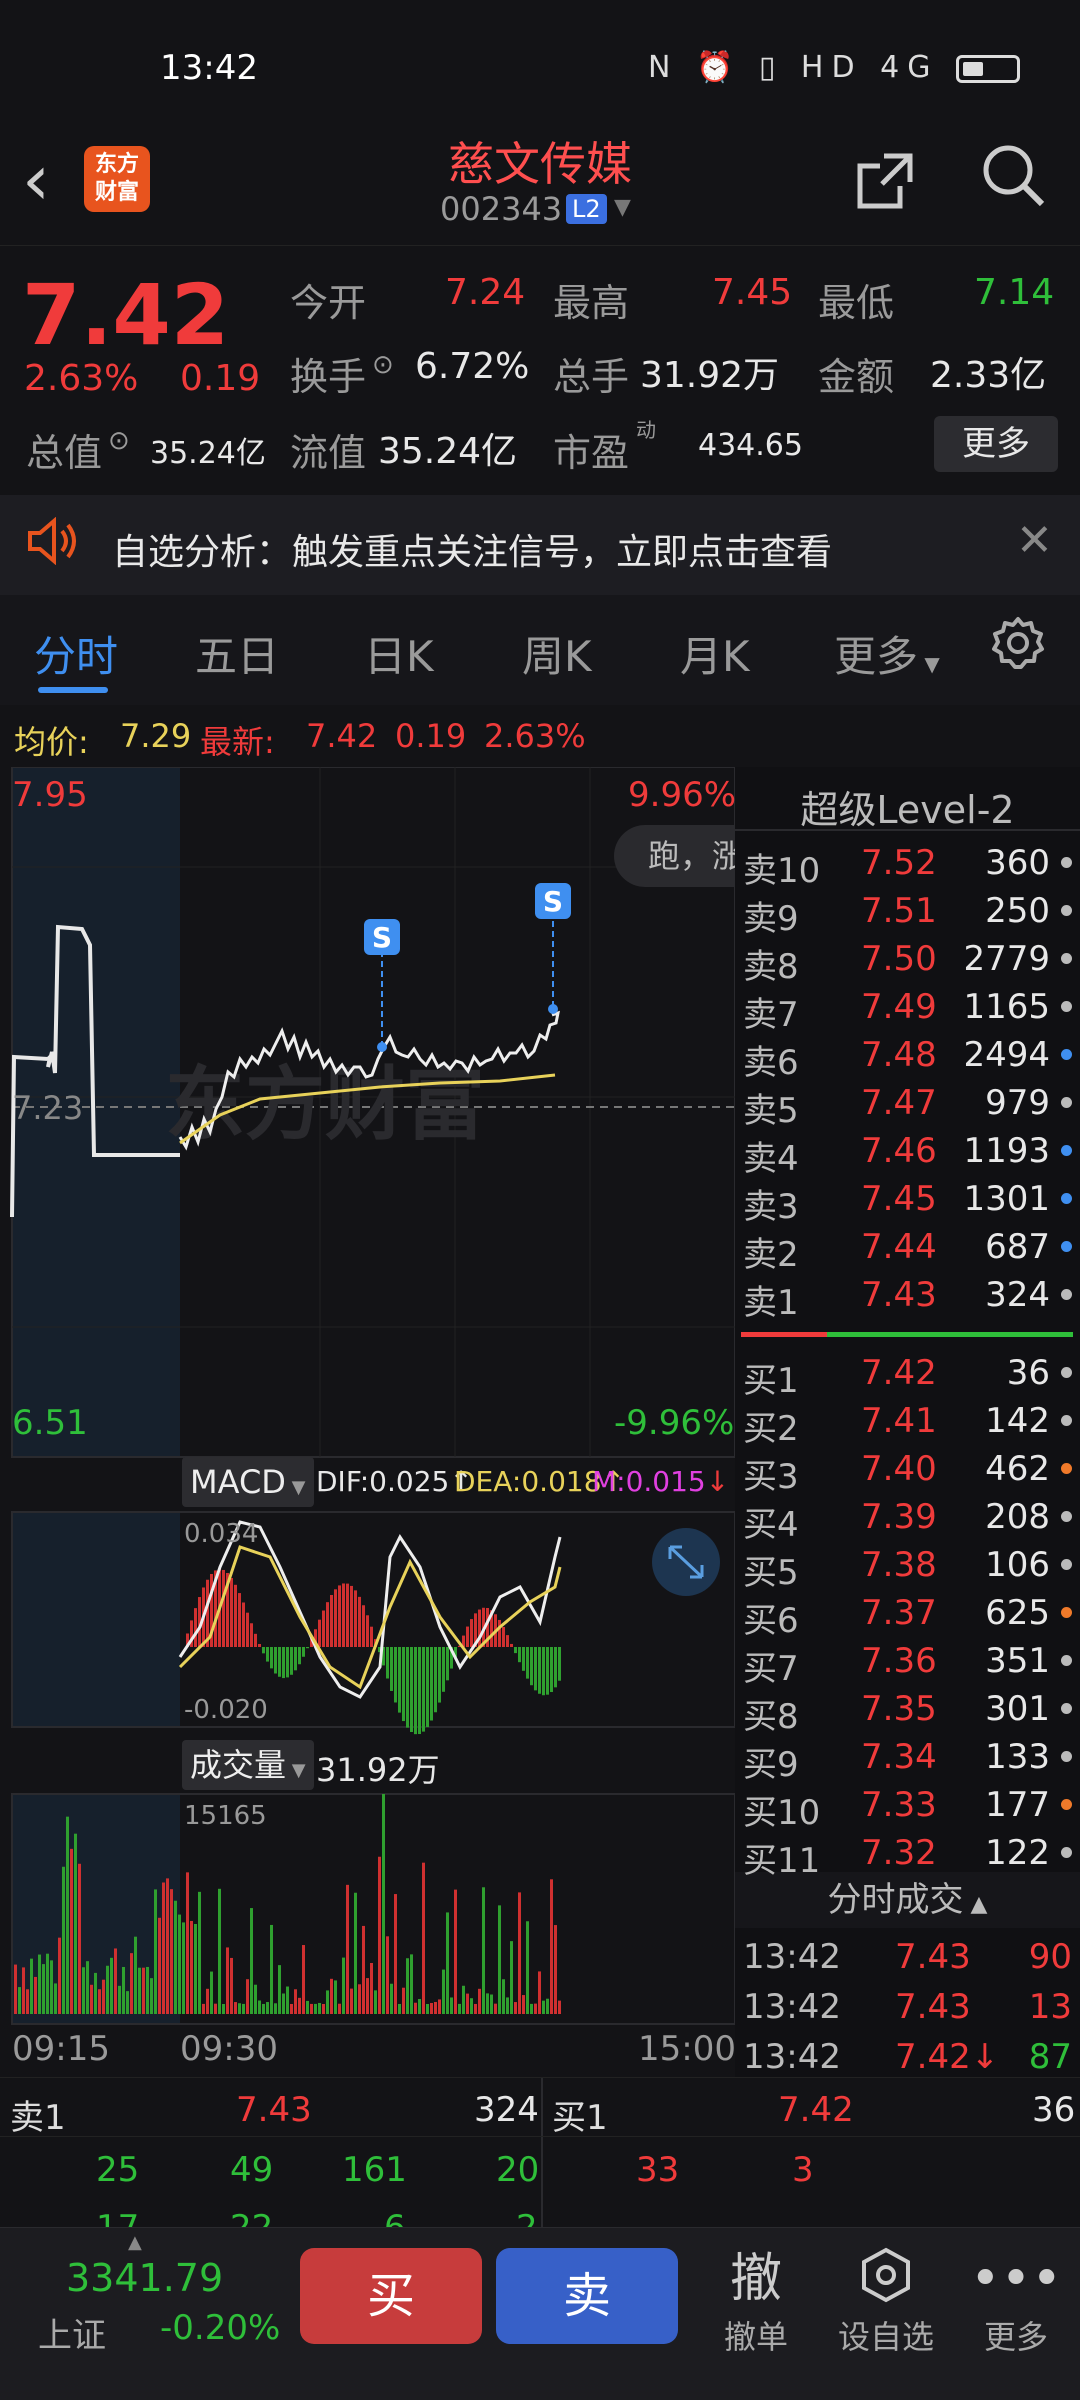 The width and height of the screenshot is (1080, 2400). I want to click on level-label: 买9, so click(771, 1765).